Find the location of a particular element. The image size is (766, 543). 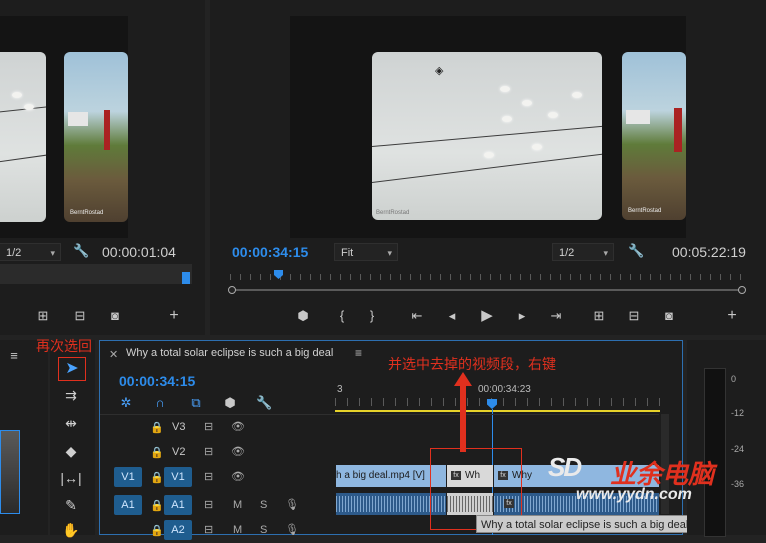

project-panel: ≡ is located at coordinates (24, 437).